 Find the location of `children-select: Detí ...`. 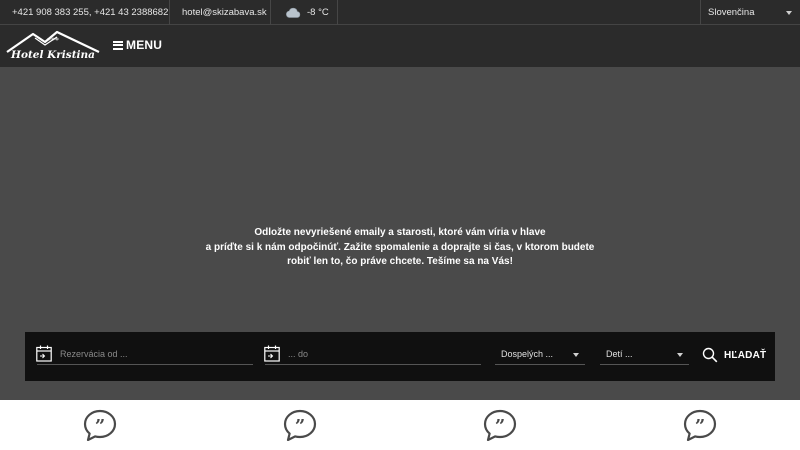

children-select: Detí ... is located at coordinates (644, 355).